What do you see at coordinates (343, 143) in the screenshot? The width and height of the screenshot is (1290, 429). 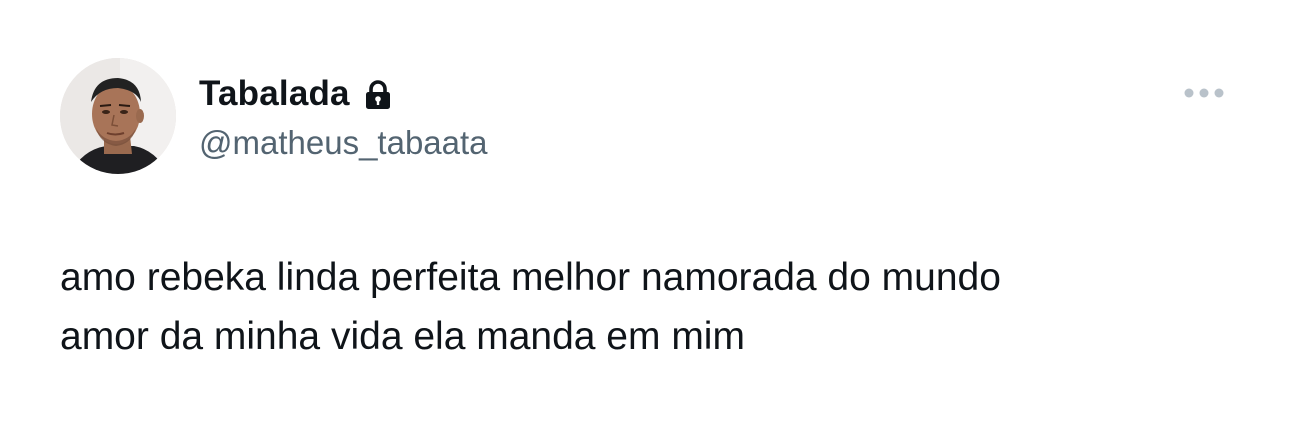 I see `handle: @matheus_tabaata` at bounding box center [343, 143].